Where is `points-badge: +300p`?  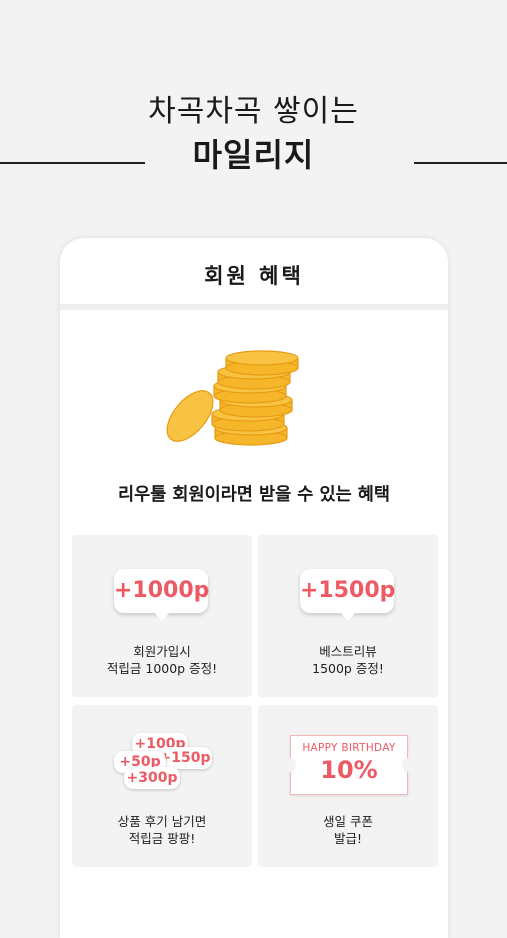 points-badge: +300p is located at coordinates (152, 778).